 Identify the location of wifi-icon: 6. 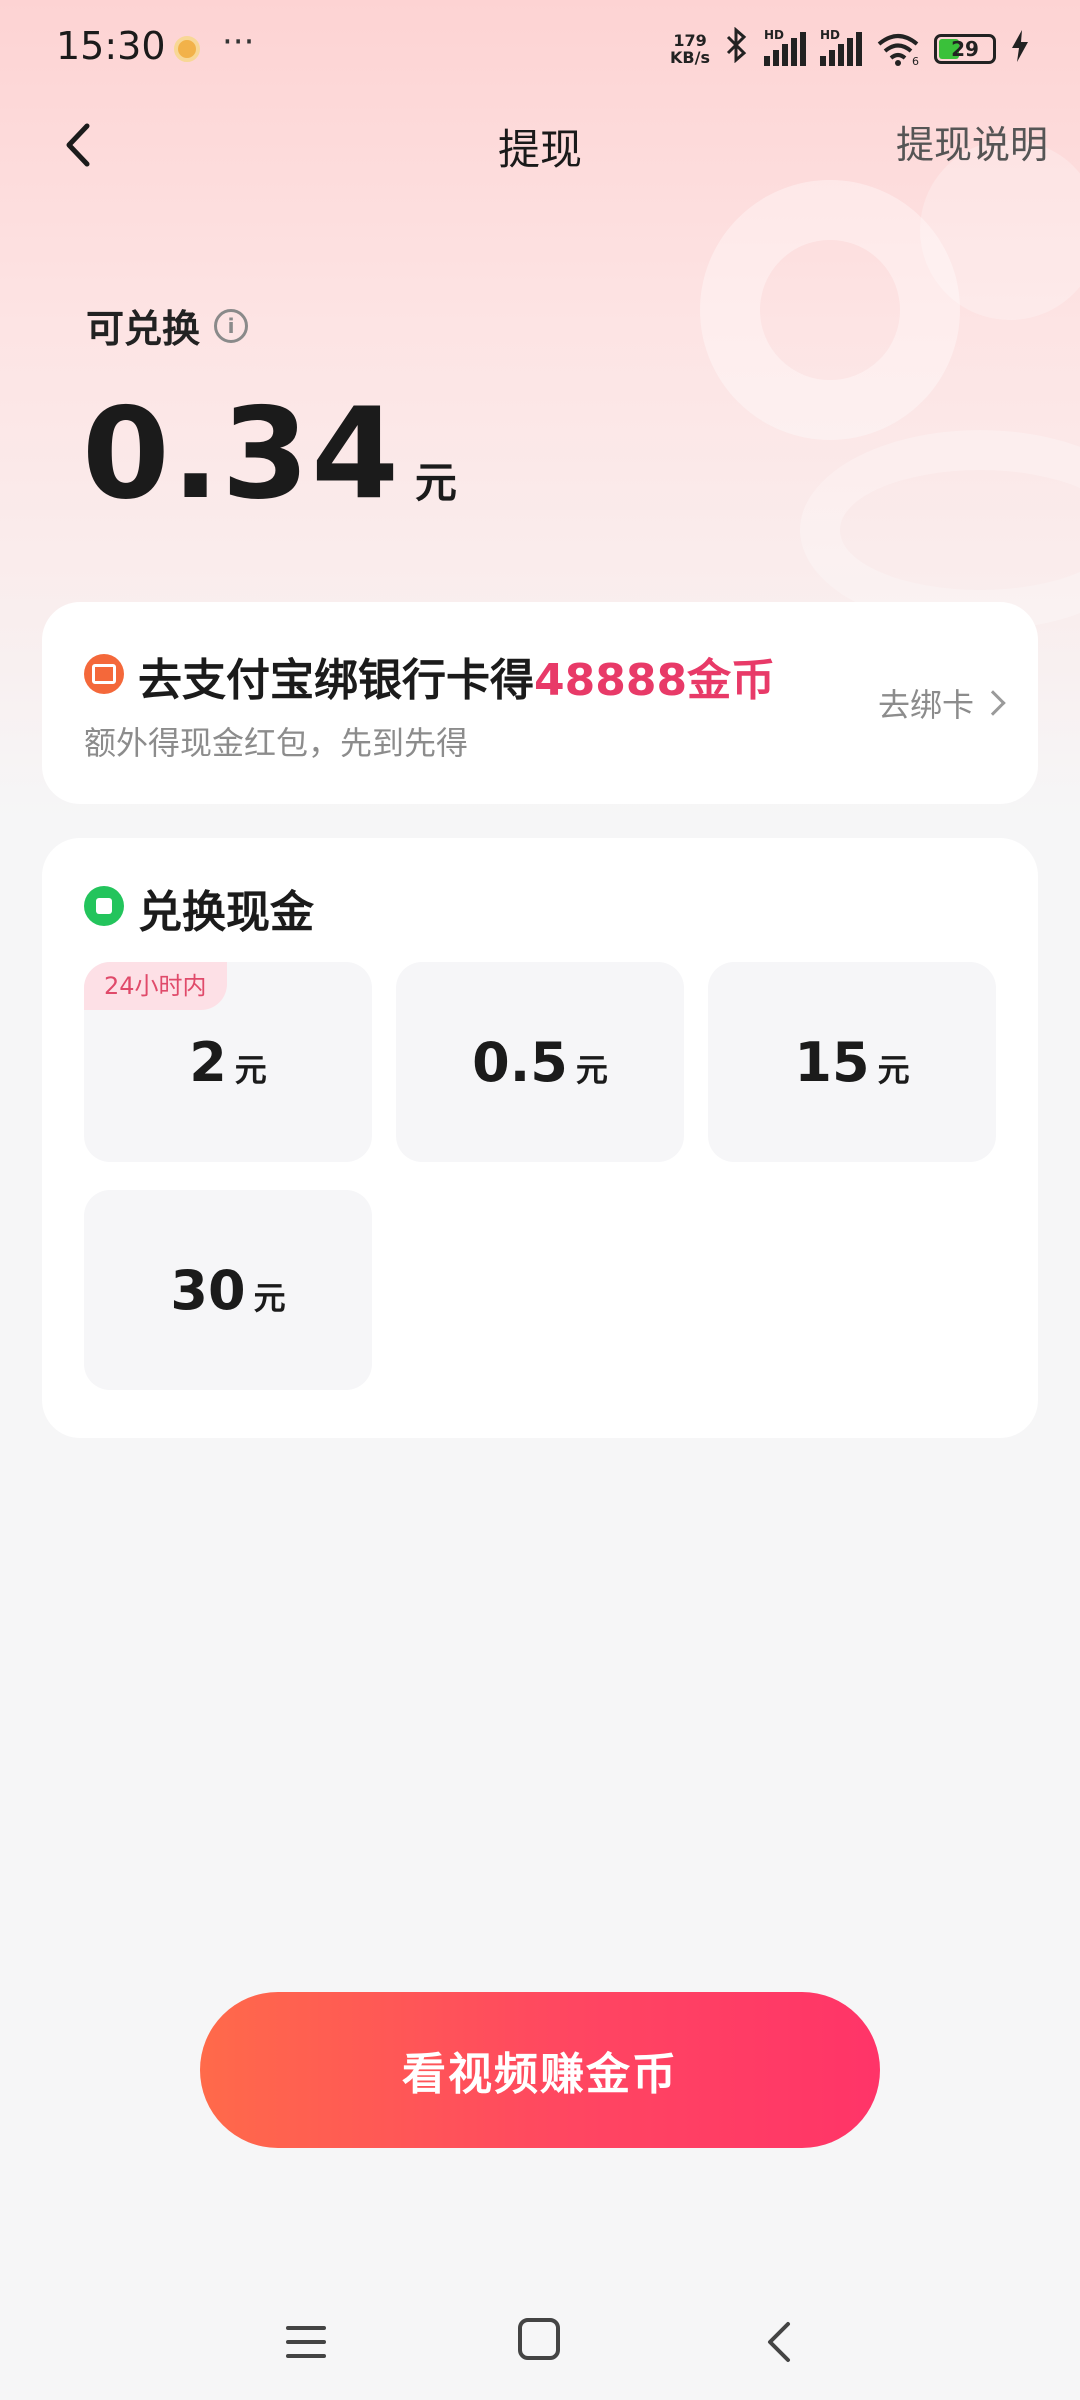
(898, 50).